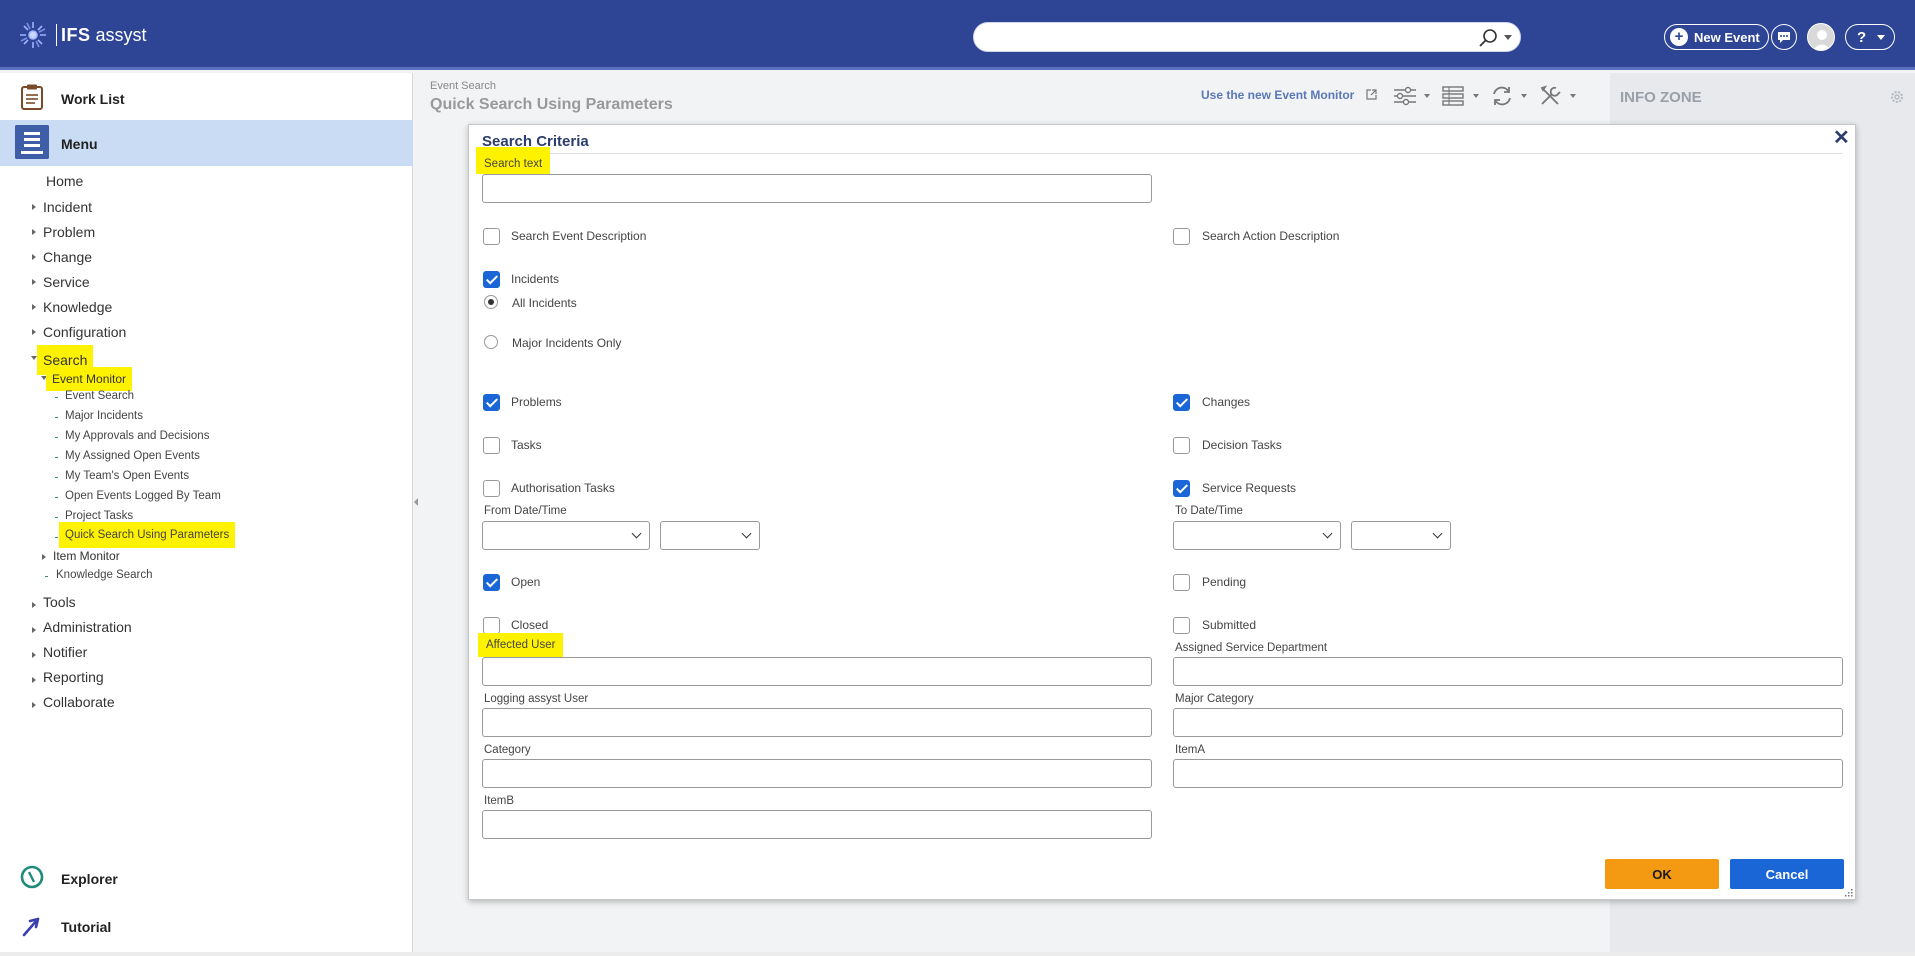  Describe the element at coordinates (147, 535) in the screenshot. I see `tree-quick-search: Quick Search Using Parameters` at that location.